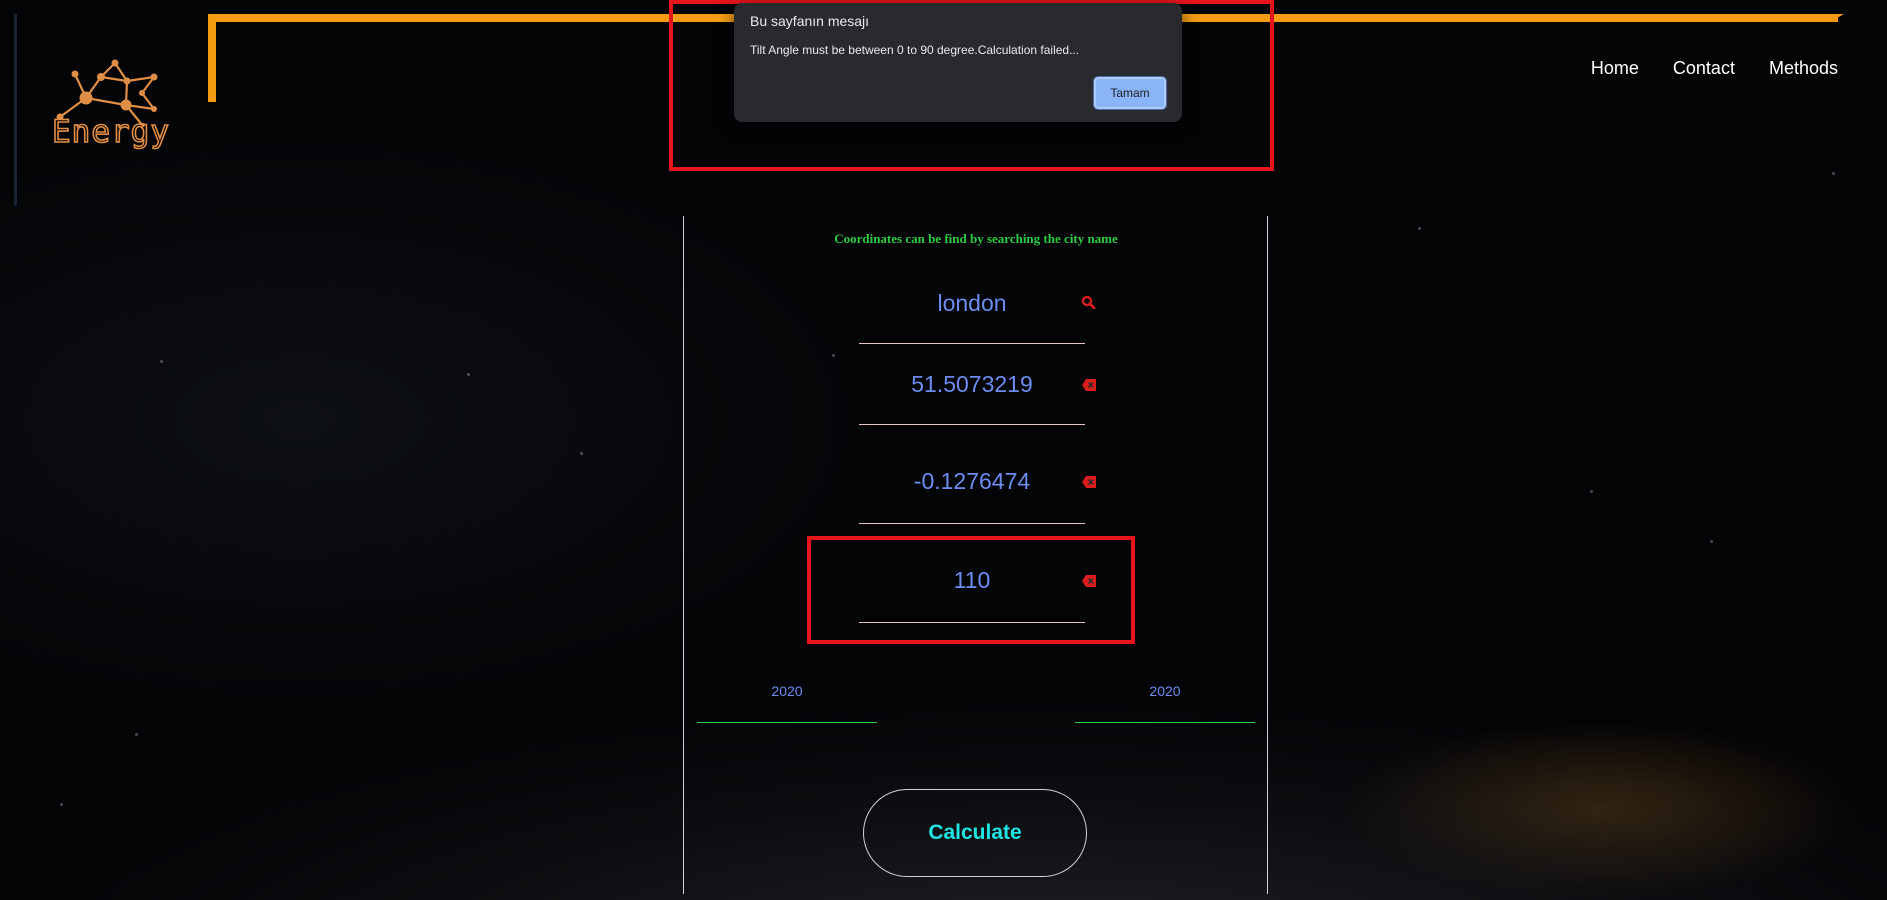  Describe the element at coordinates (810, 21) in the screenshot. I see `dialog-title: Bu sayfanın mesajı` at that location.